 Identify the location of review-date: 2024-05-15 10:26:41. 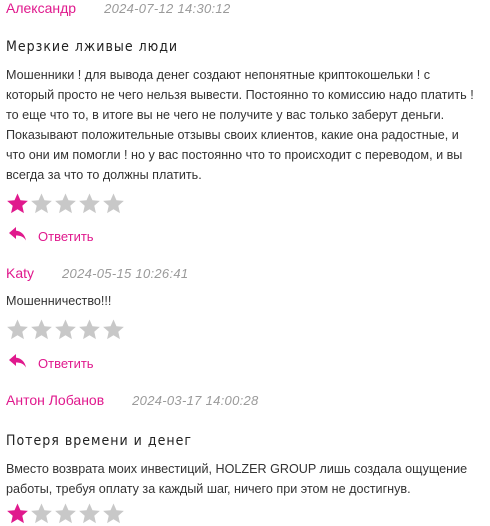
(125, 273).